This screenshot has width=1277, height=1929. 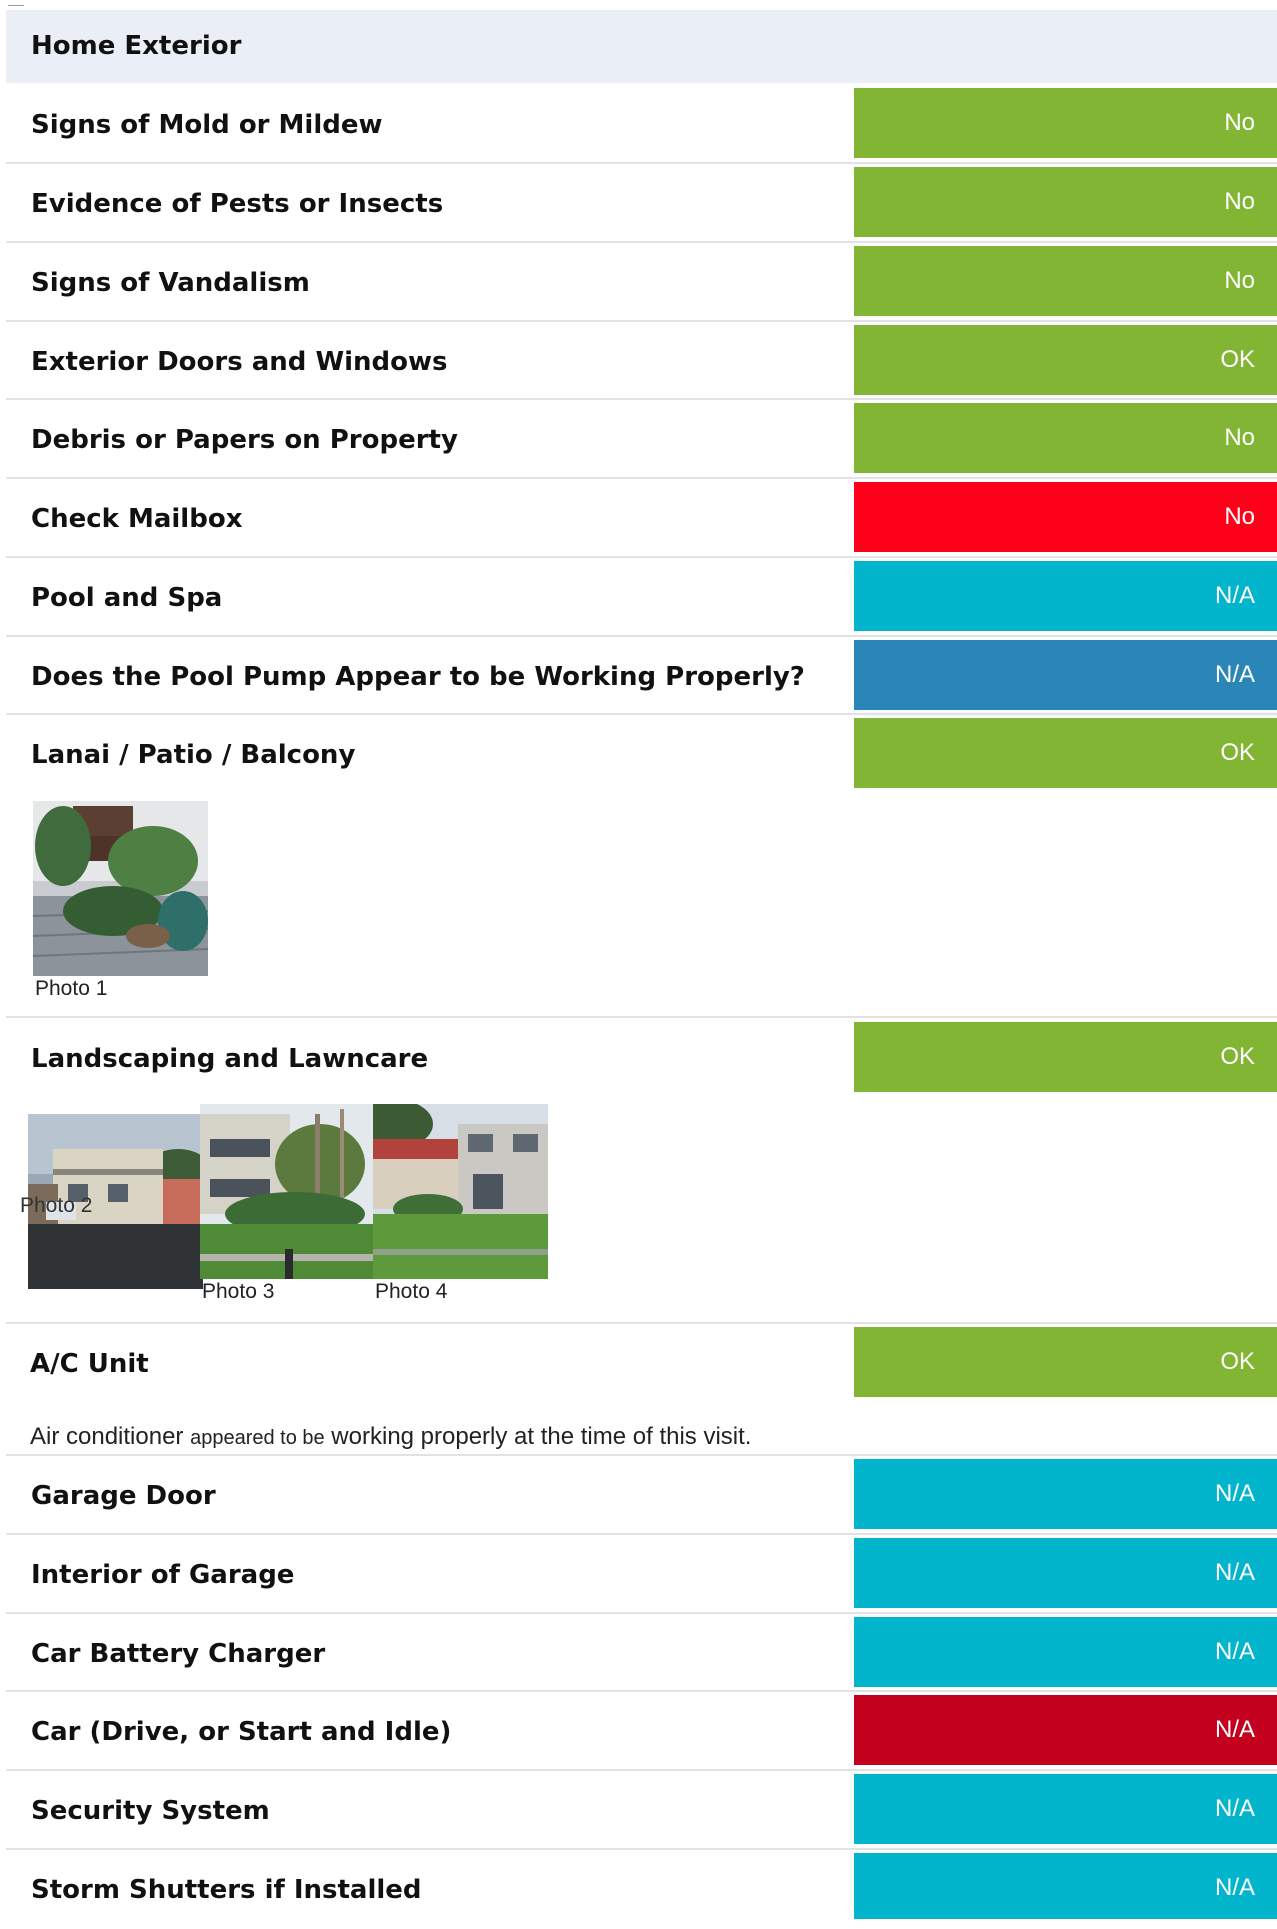 What do you see at coordinates (193, 755) in the screenshot?
I see `item-label: Lanai / Patio / Balcony` at bounding box center [193, 755].